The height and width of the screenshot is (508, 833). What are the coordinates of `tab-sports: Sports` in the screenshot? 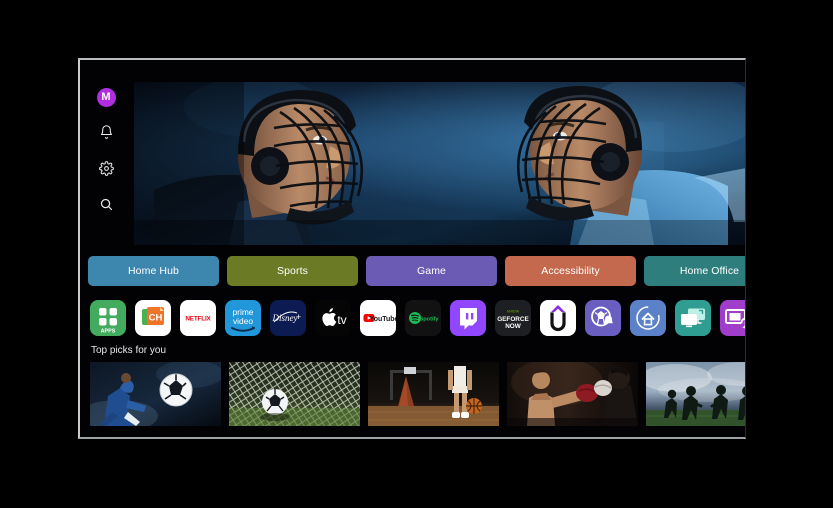 It's located at (292, 271).